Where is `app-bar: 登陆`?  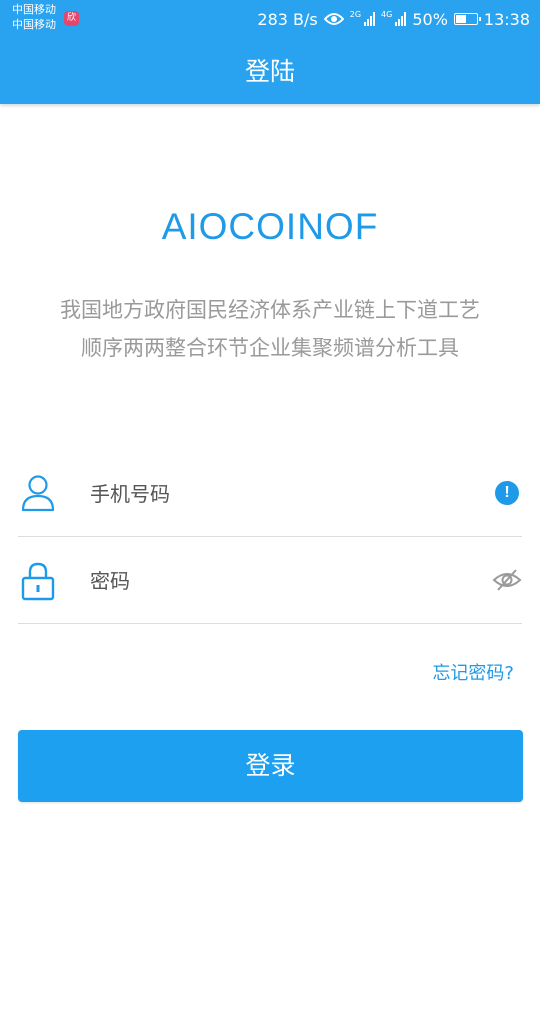 app-bar: 登陆 is located at coordinates (270, 71).